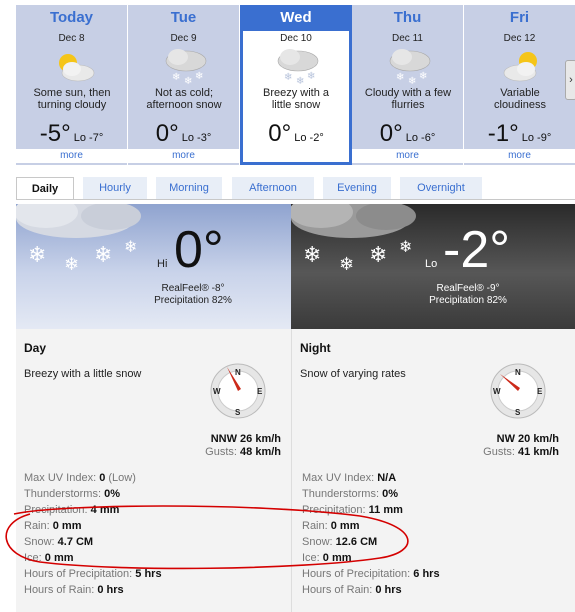 This screenshot has width=575, height=612. I want to click on gusts-label: Gusts:, so click(221, 452).